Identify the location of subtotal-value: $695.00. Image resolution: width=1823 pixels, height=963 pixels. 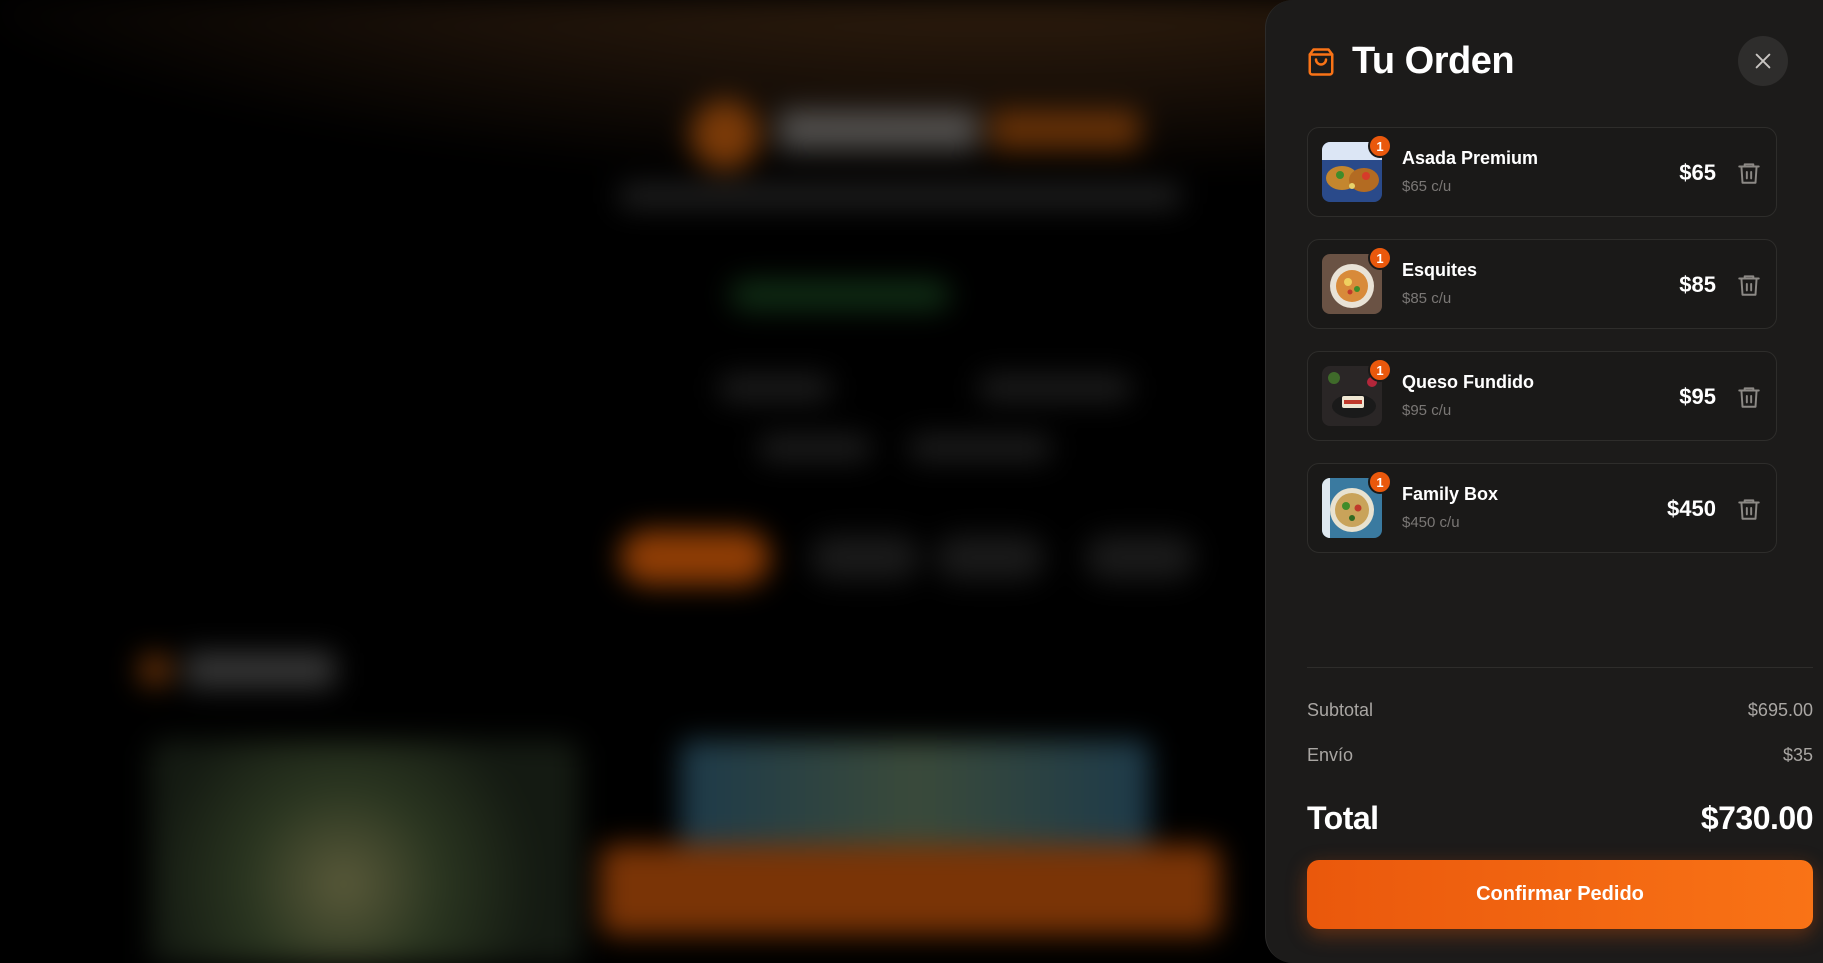
(1780, 710).